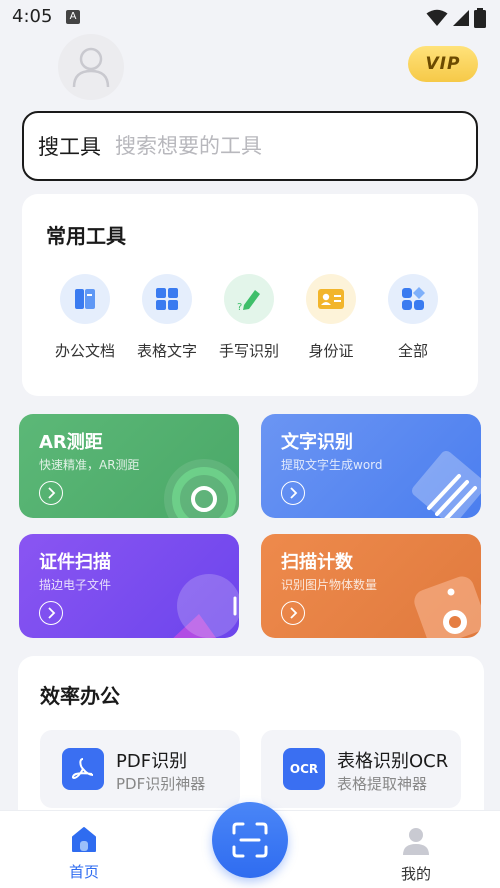  I want to click on tool-label: 手写识别, so click(248, 351).